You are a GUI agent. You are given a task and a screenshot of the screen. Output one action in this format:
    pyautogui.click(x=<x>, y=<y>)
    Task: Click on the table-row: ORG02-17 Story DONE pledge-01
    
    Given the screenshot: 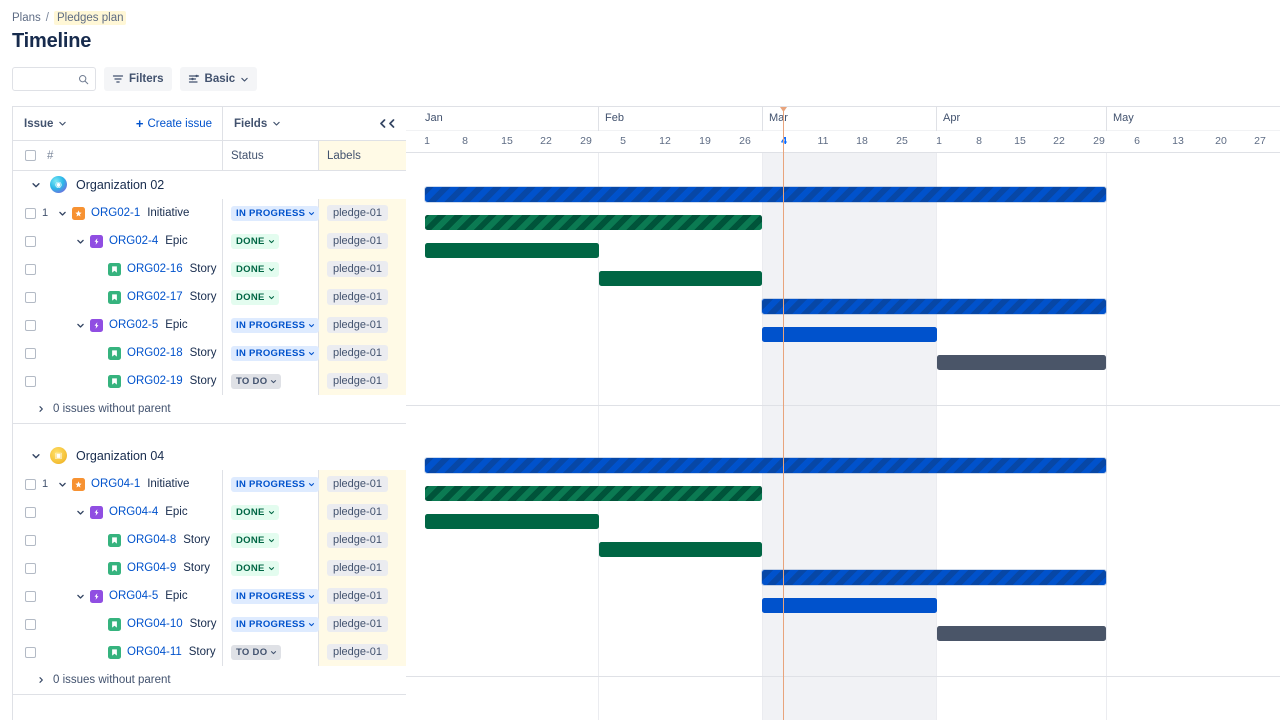 What is the action you would take?
    pyautogui.click(x=209, y=297)
    